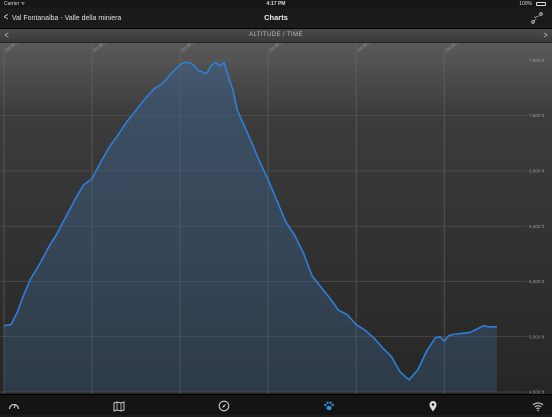 The height and width of the screenshot is (417, 552). I want to click on y-tick-label: 6,000 ft, so click(537, 226).